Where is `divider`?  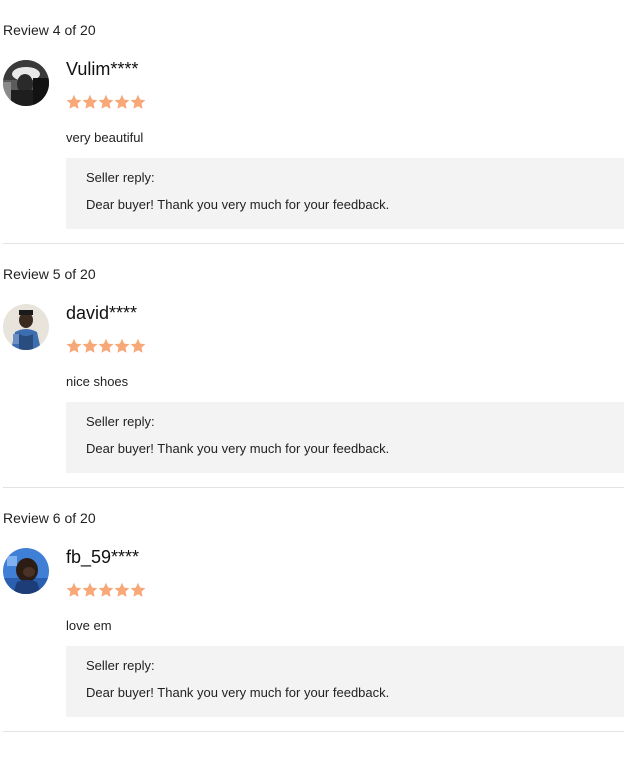 divider is located at coordinates (313, 731).